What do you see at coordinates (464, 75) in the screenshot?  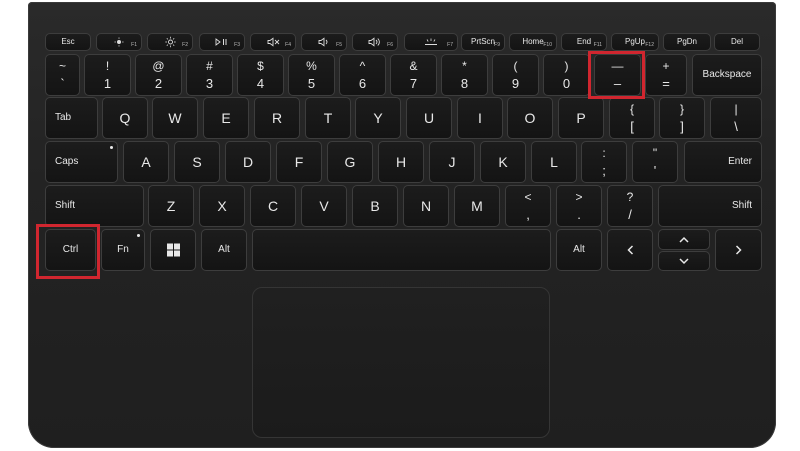 I see `key-8: * 8` at bounding box center [464, 75].